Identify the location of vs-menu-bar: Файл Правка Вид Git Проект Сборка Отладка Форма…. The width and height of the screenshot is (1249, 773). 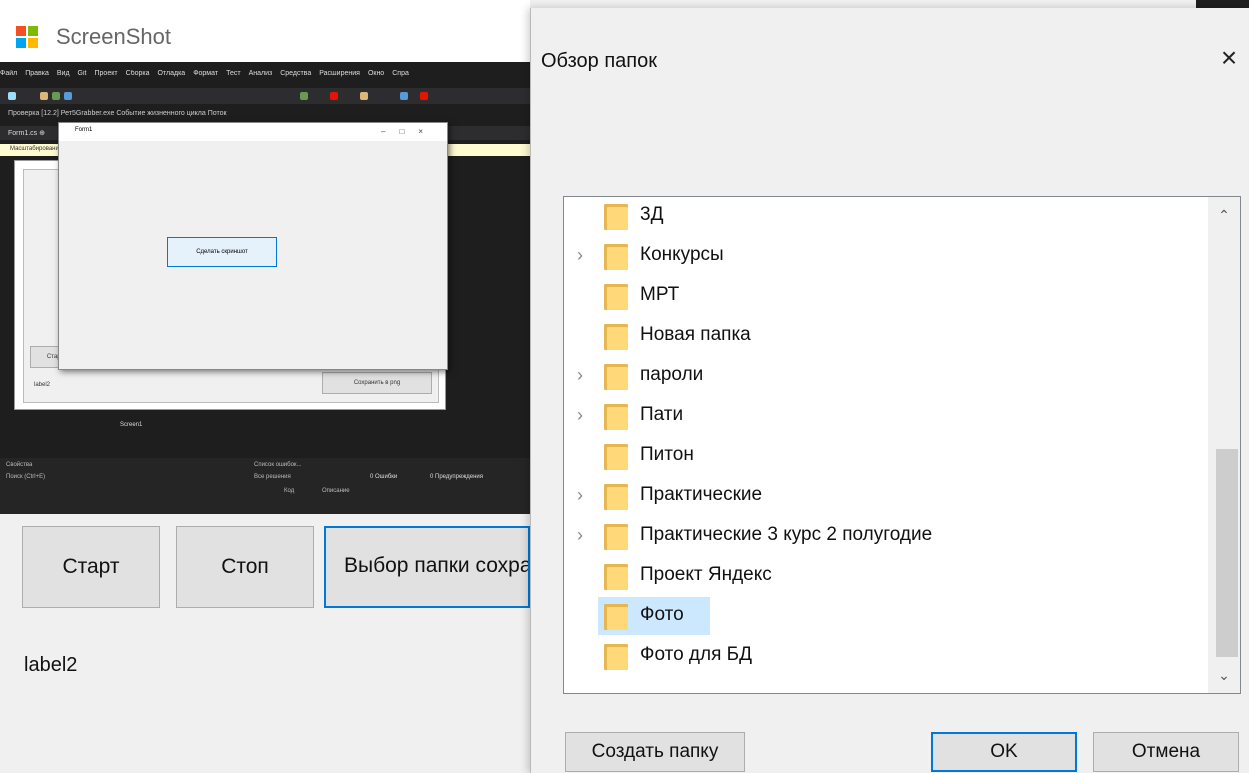
(265, 79).